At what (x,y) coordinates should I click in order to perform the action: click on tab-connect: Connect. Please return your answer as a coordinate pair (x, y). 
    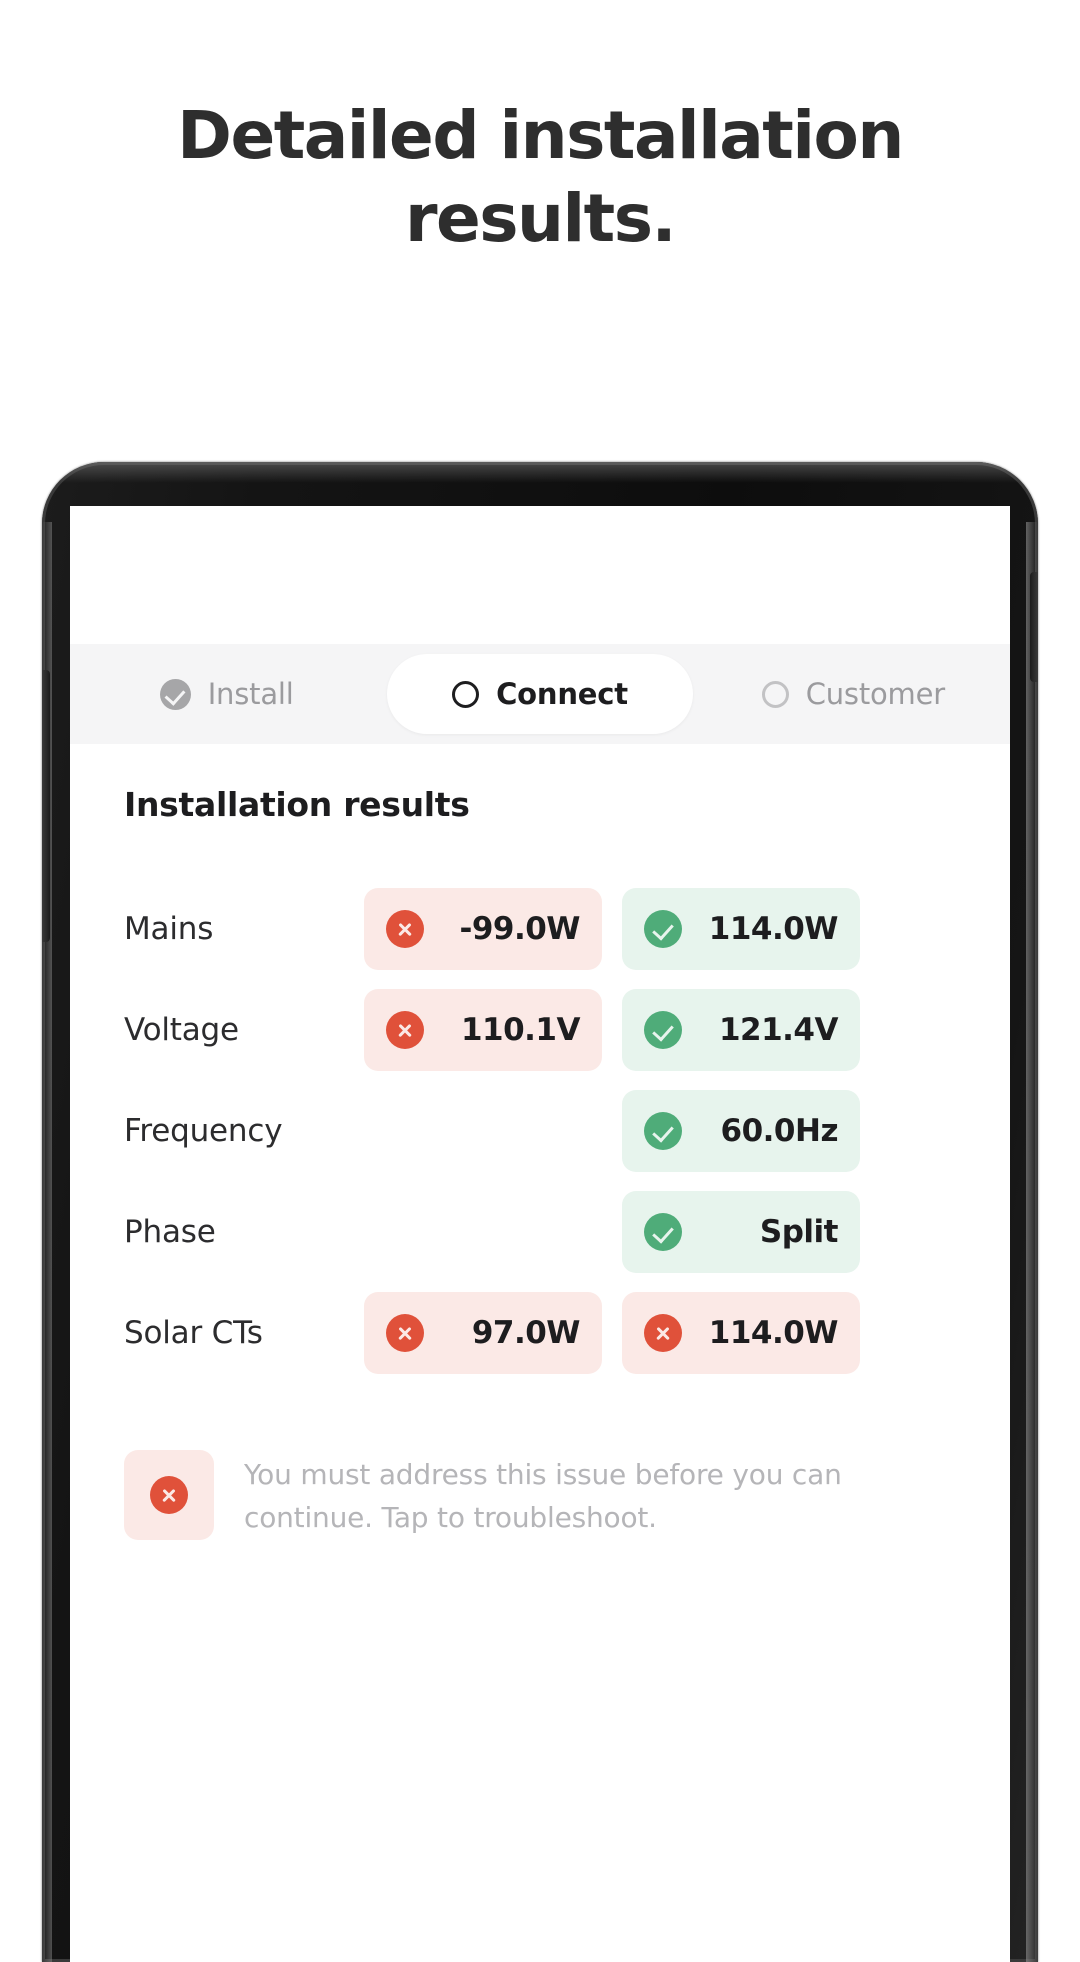
    Looking at the image, I should click on (540, 694).